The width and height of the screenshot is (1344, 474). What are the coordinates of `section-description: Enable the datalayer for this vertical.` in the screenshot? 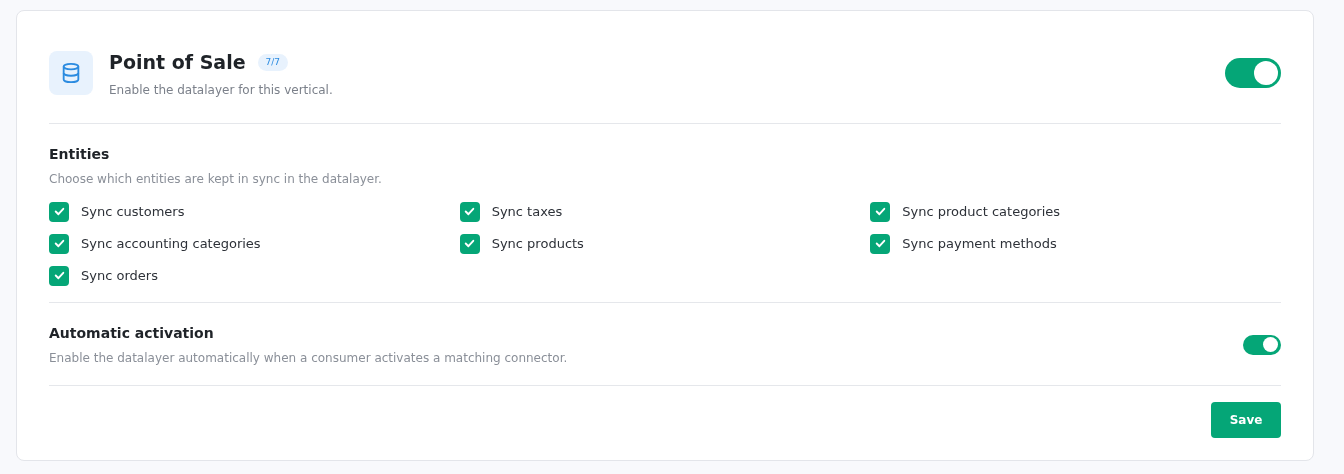 It's located at (221, 90).